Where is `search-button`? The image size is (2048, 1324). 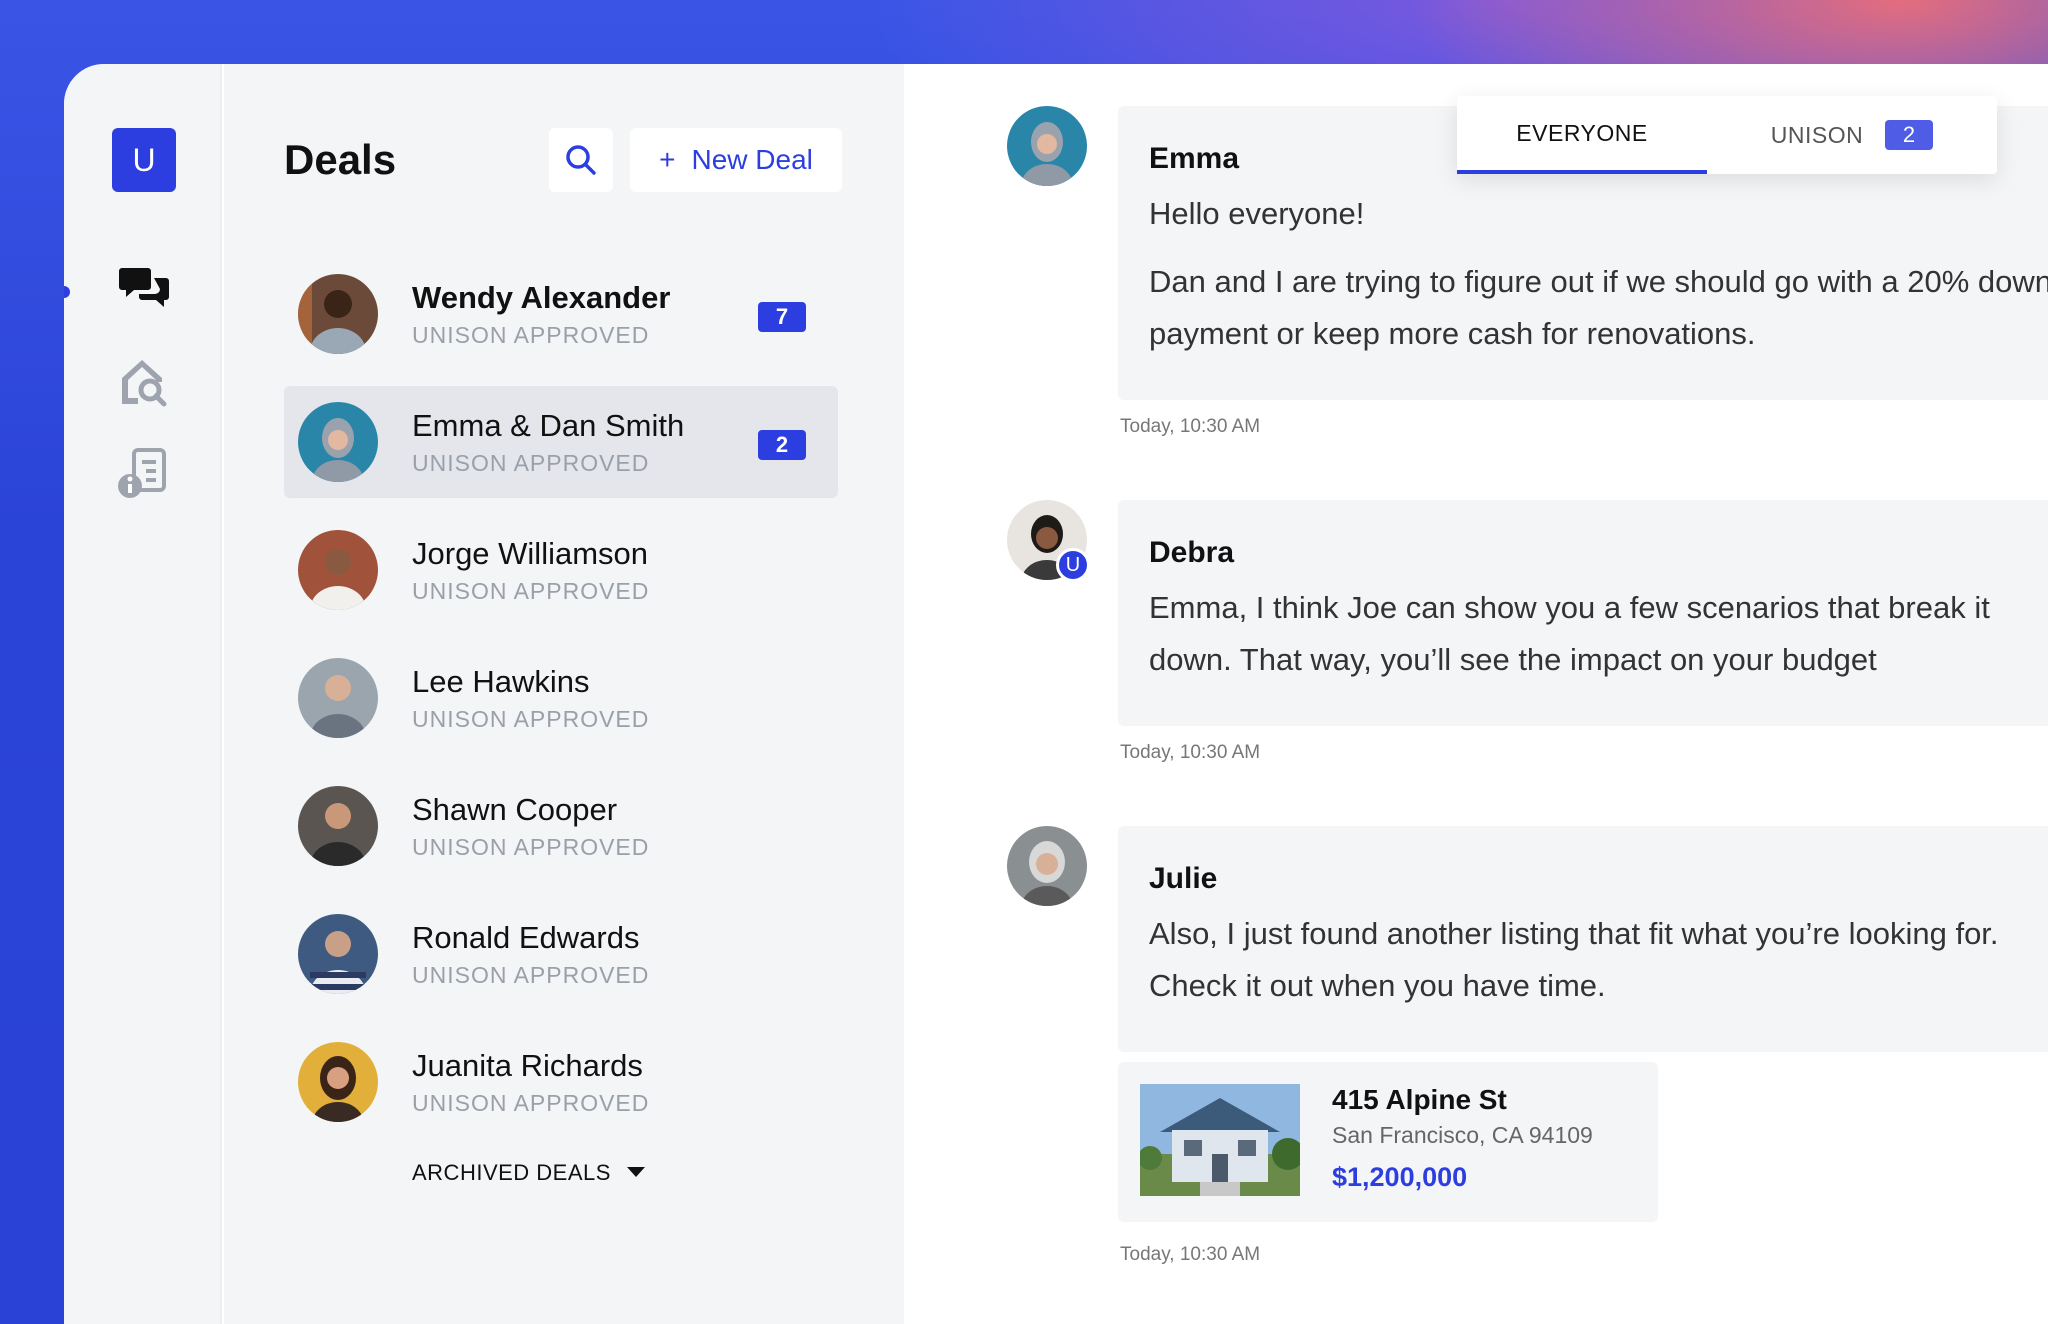 search-button is located at coordinates (581, 160).